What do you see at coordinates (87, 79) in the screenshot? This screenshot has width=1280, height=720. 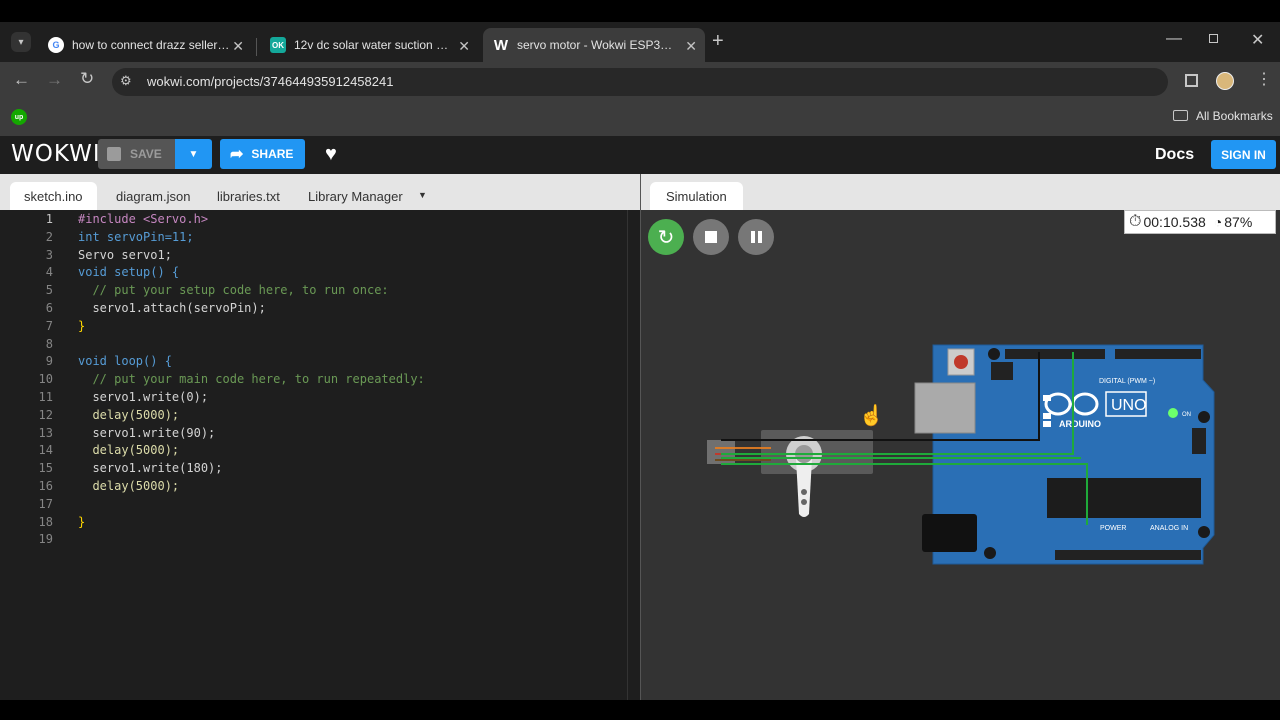 I see `reload-icon: ↻` at bounding box center [87, 79].